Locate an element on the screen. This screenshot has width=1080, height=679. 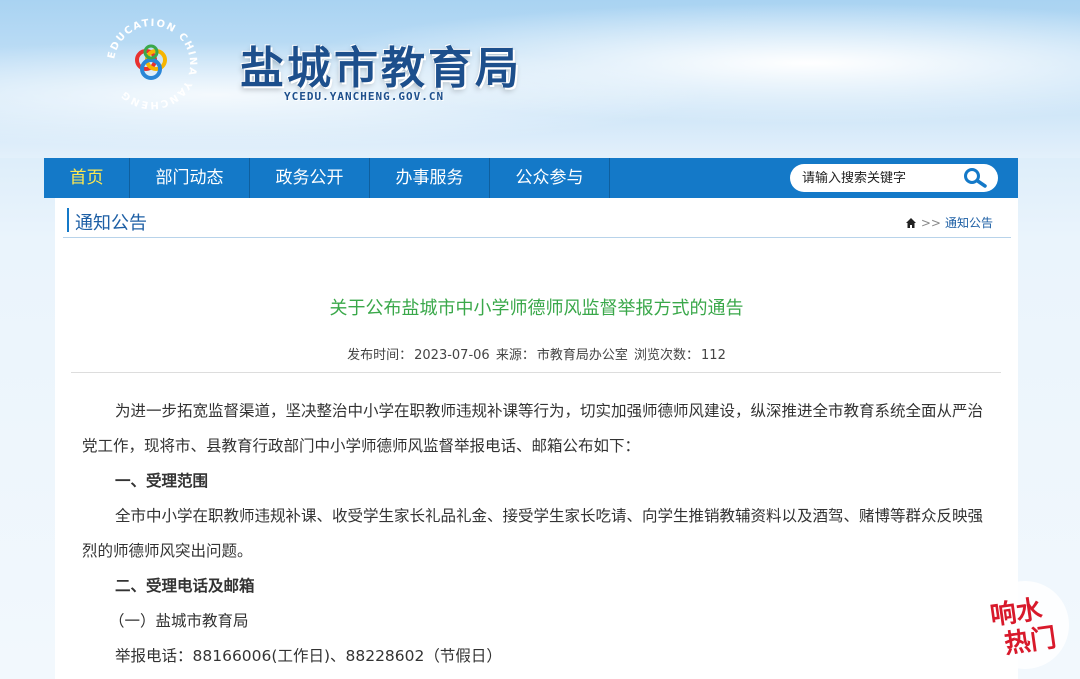
source-value: 市教育局办公室 is located at coordinates (582, 355).